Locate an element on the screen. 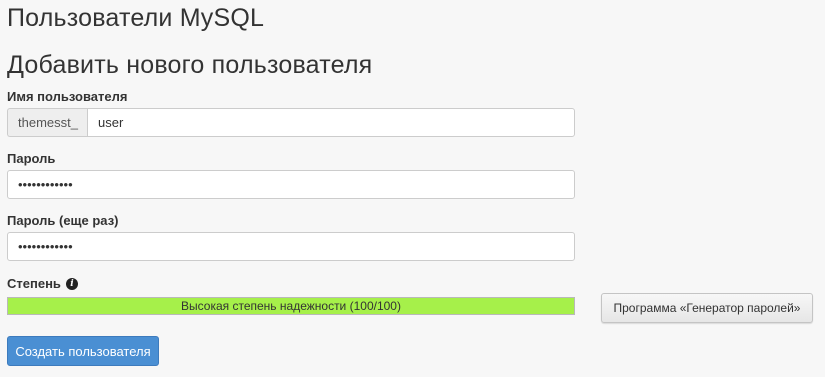 Image resolution: width=825 pixels, height=377 pixels. username-label: Имя пользователя is located at coordinates (67, 96).